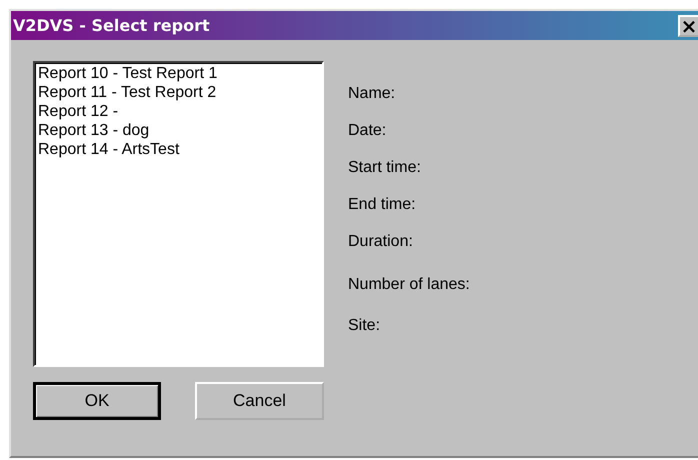 The height and width of the screenshot is (460, 698). I want to click on field-label: Date:, so click(368, 131).